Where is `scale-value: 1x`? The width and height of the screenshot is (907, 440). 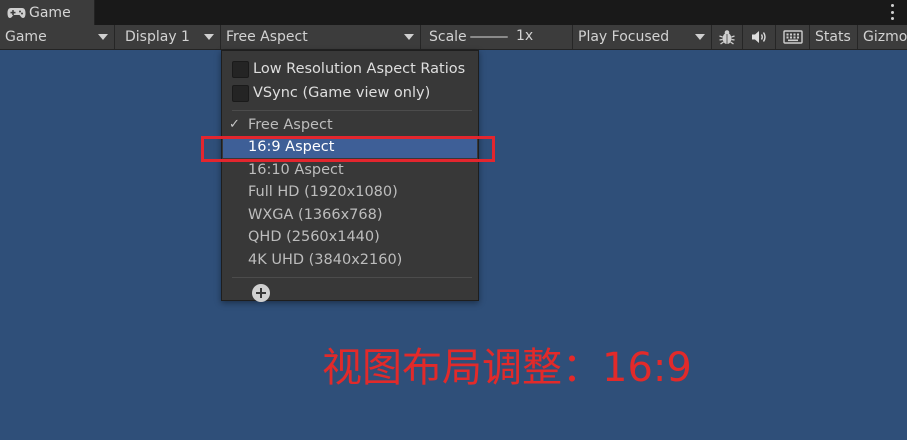
scale-value: 1x is located at coordinates (525, 36).